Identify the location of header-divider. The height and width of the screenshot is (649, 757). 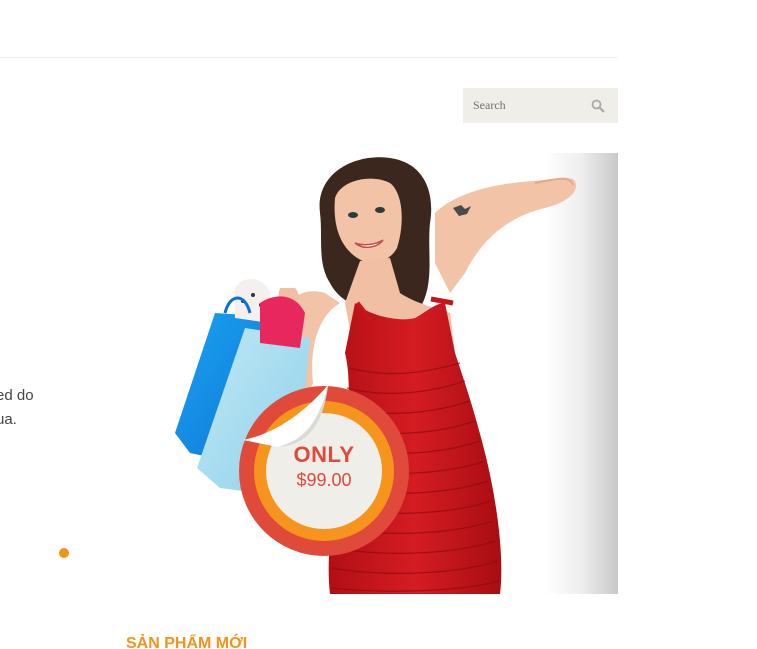
(309, 57).